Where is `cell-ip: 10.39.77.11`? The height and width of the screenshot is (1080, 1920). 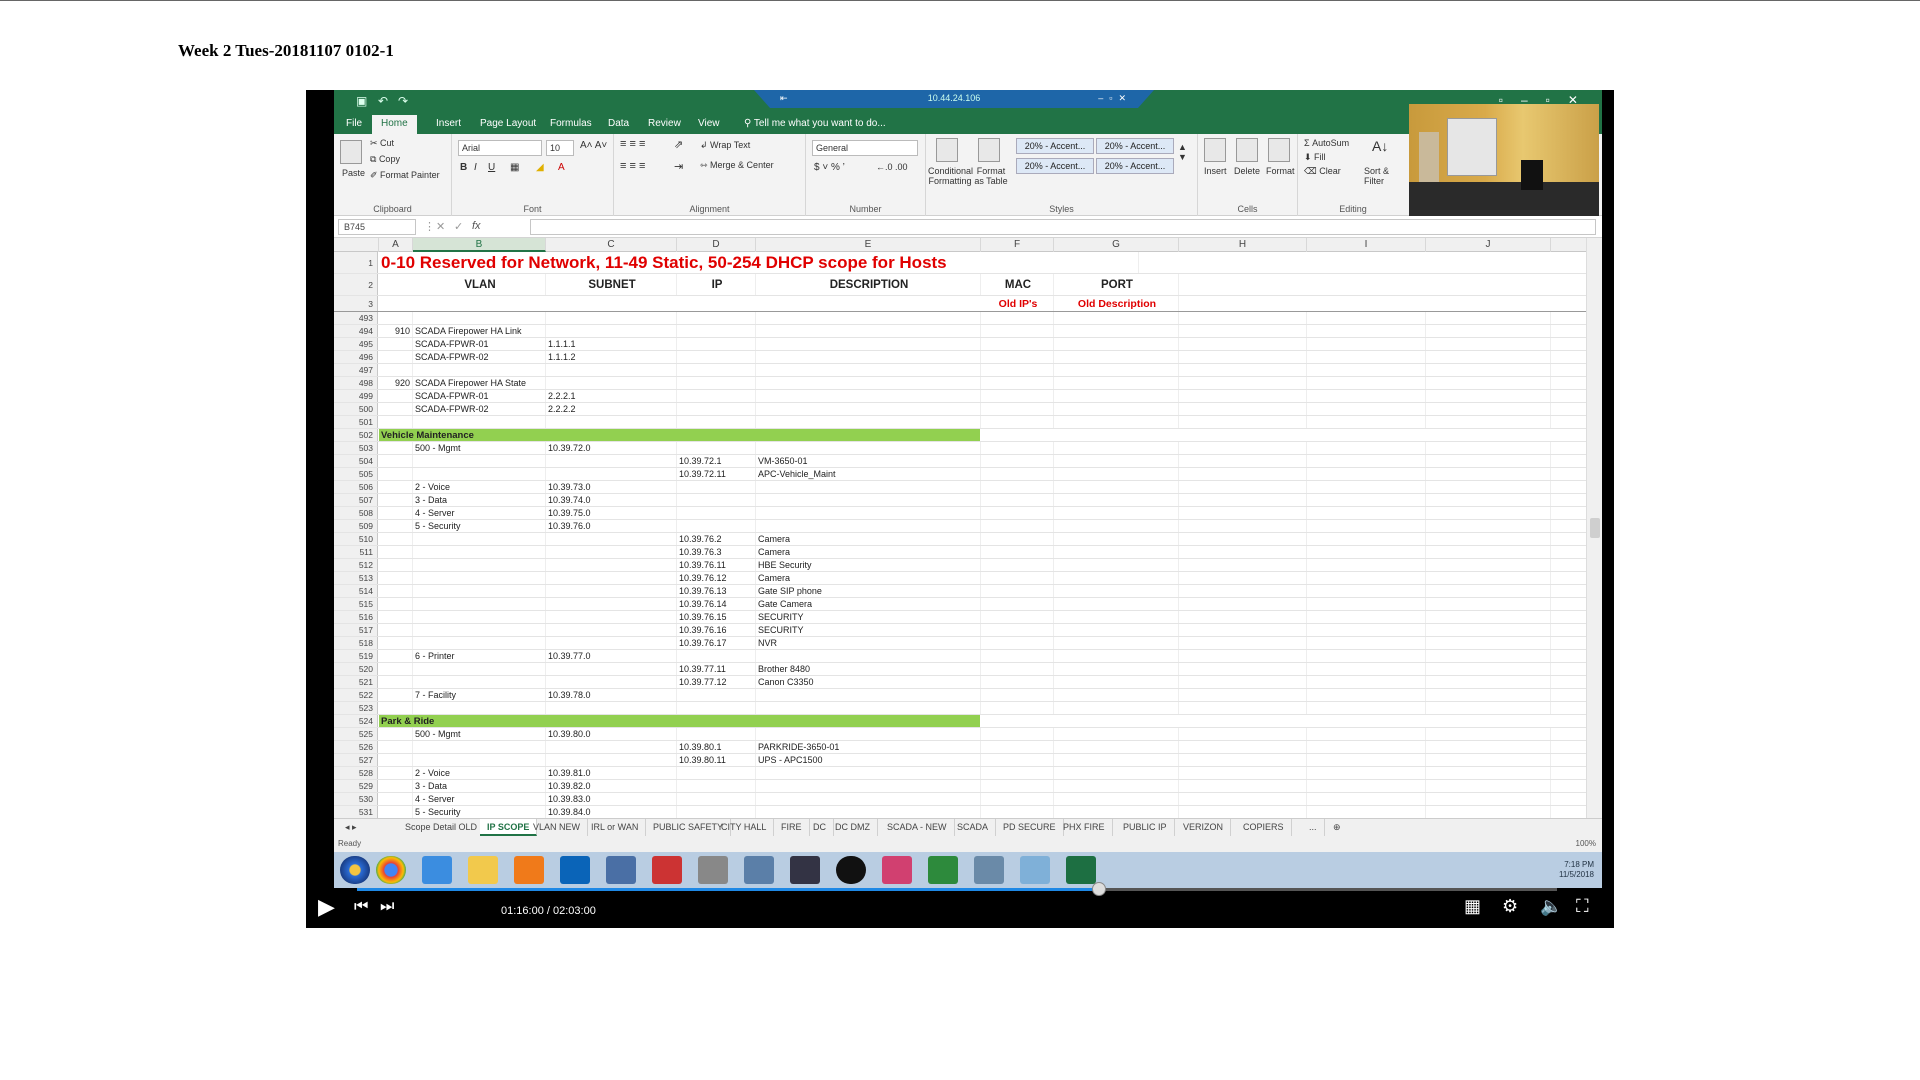
cell-ip: 10.39.77.11 is located at coordinates (716, 669).